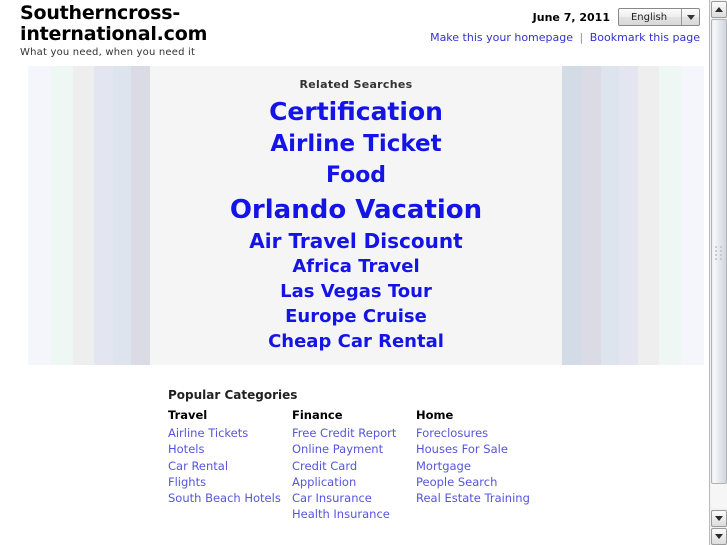  What do you see at coordinates (435, 415) in the screenshot?
I see `category-column-title: Home` at bounding box center [435, 415].